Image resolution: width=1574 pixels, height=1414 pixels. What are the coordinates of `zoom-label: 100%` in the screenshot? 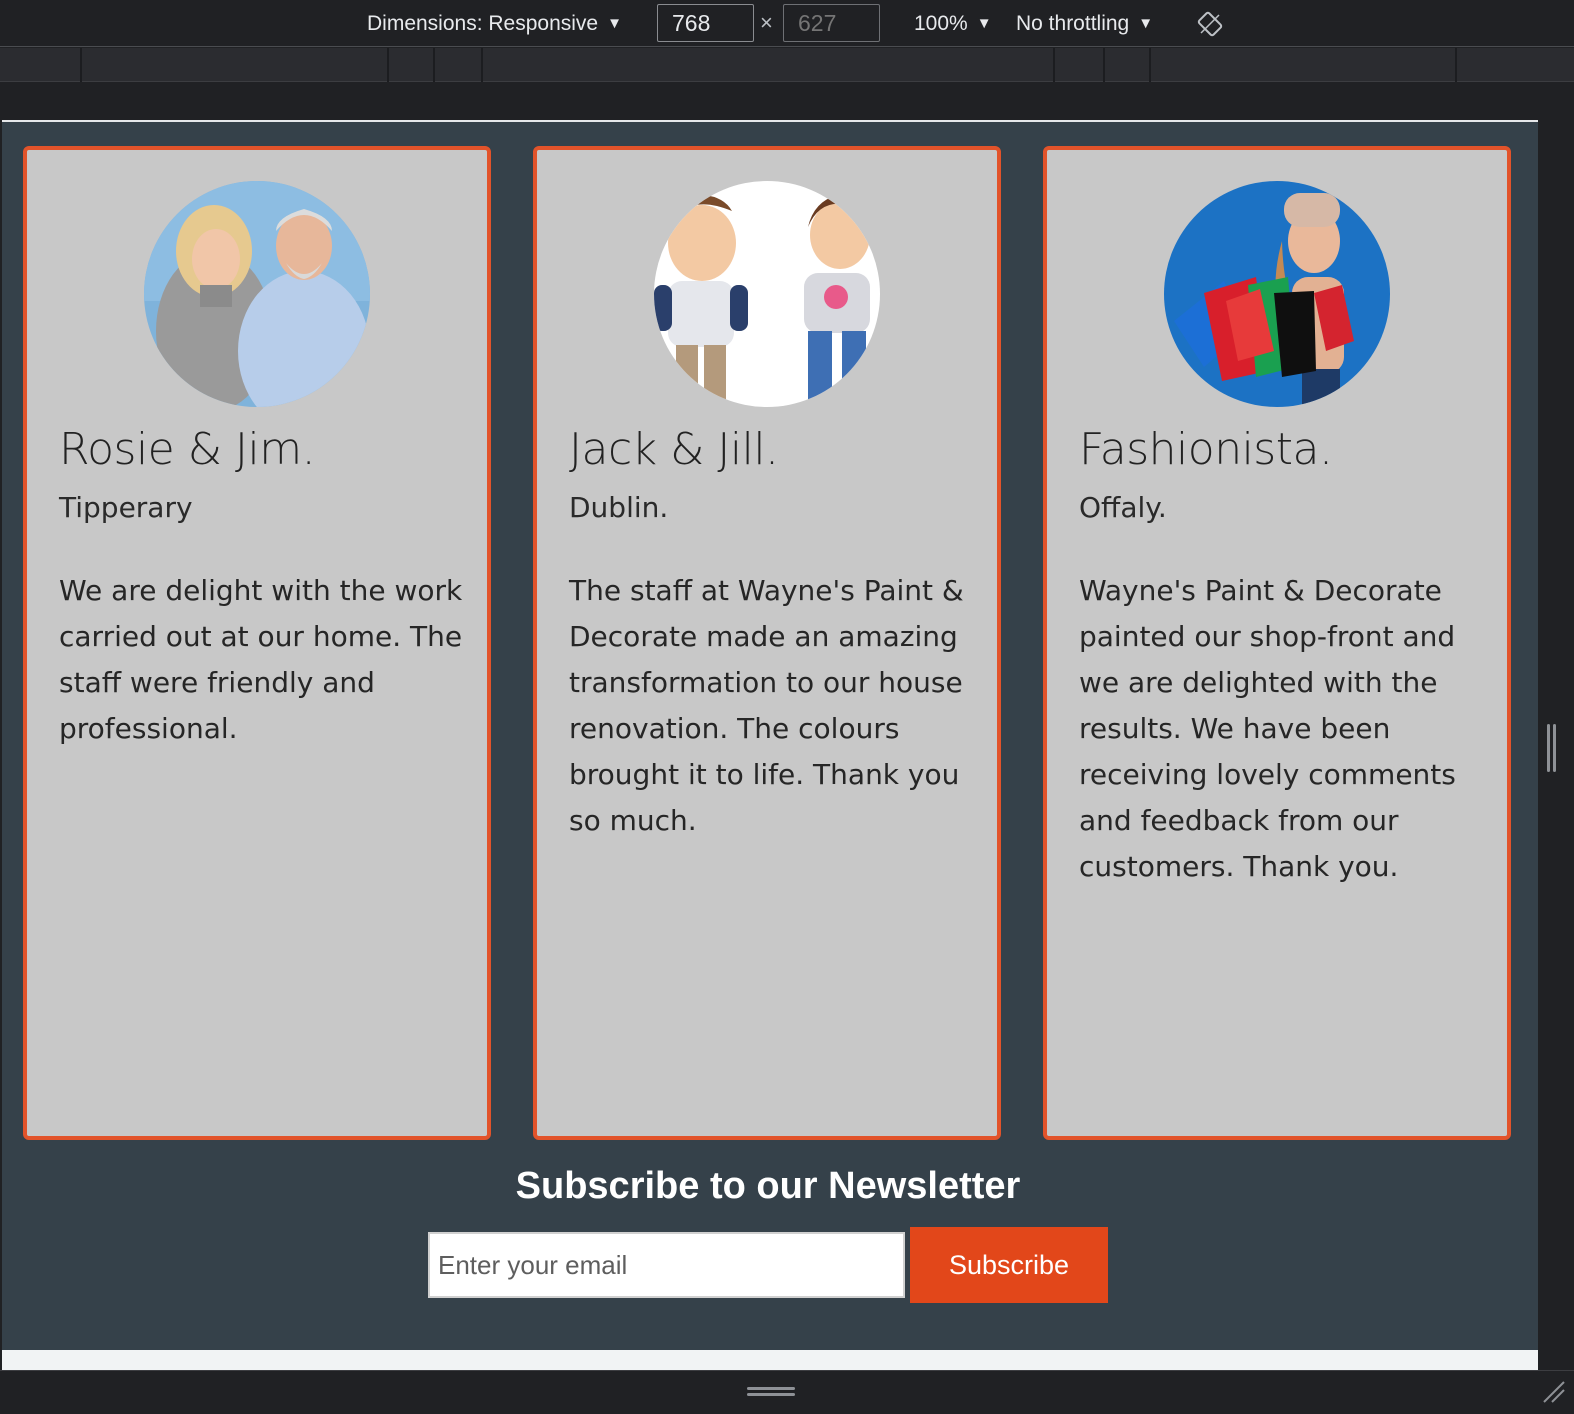 It's located at (941, 23).